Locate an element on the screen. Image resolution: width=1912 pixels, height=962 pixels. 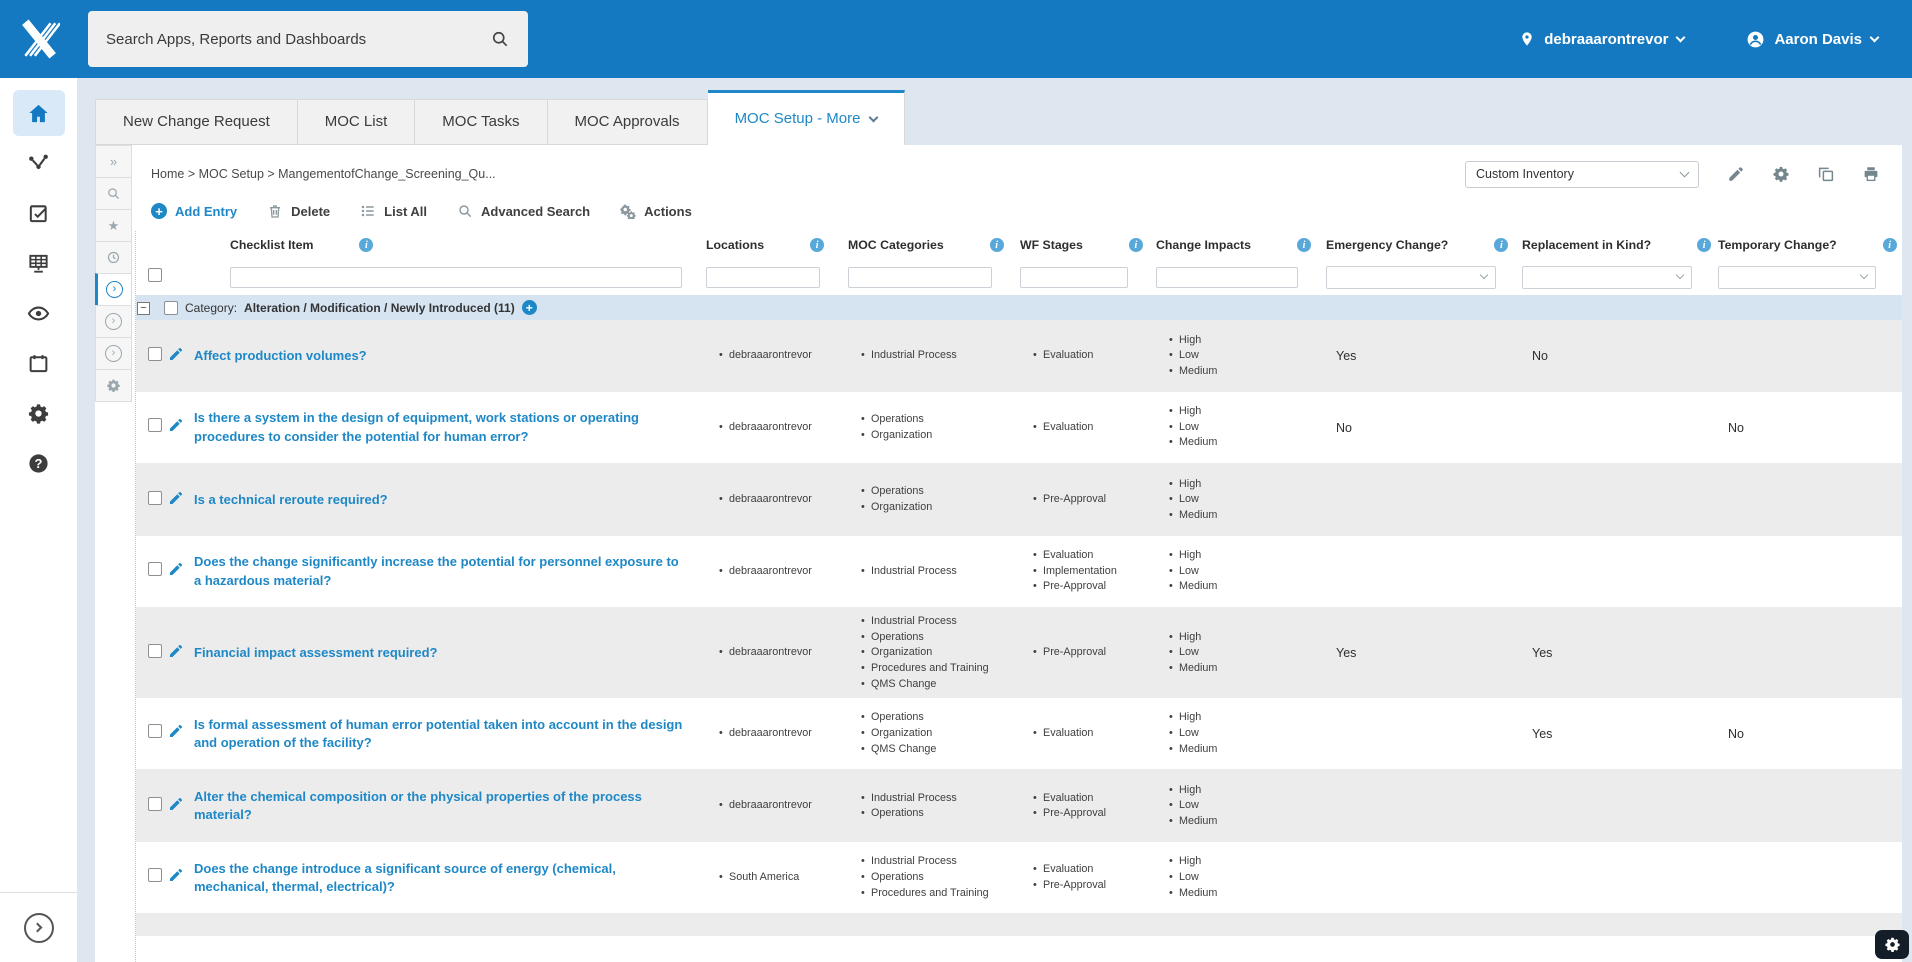
print-icon is located at coordinates (1871, 174).